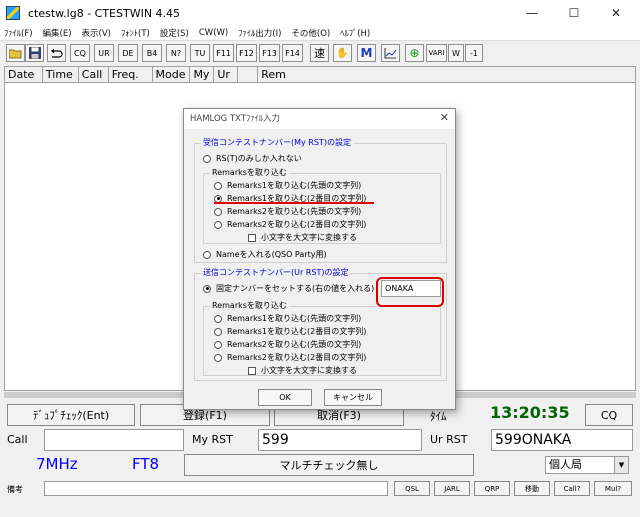 The image size is (640, 517). I want to click on recv-remarks2-first-label: Remarks2を取り込む(先頭の文字列), so click(294, 211).